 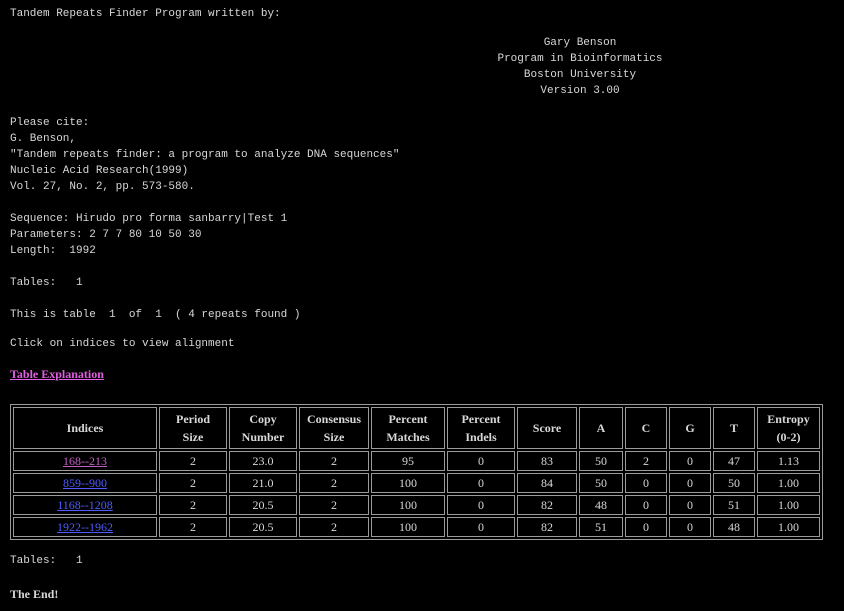 I want to click on table-row: 168--213 2 23.0 2 95 0 83 50 2 0 47 1.13, so click(x=416, y=461).